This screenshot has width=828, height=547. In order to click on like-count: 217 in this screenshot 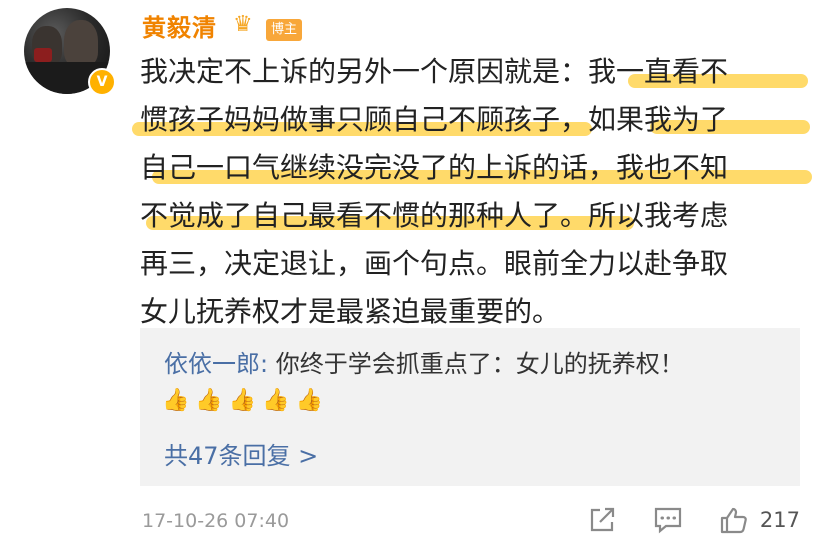, I will do `click(779, 520)`.